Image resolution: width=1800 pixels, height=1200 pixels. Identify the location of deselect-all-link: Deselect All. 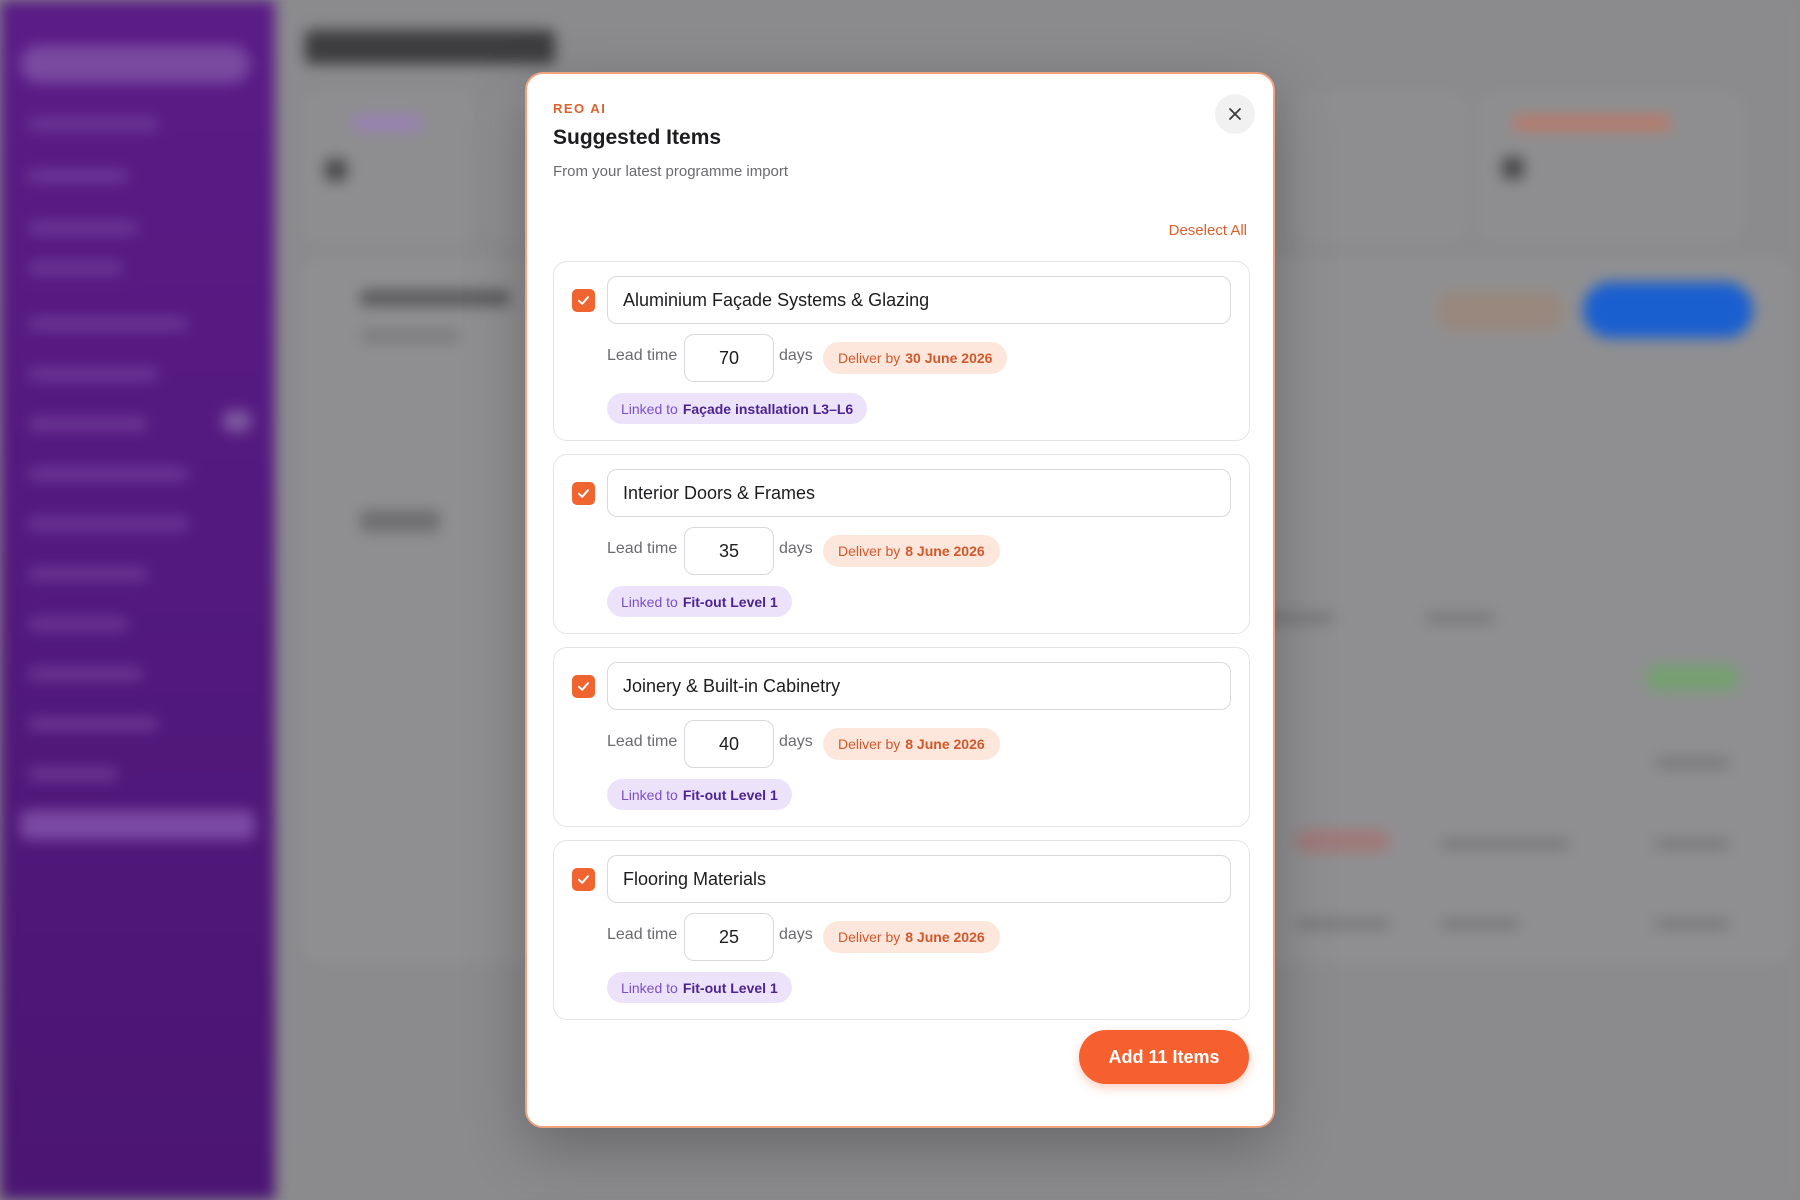
(1208, 230).